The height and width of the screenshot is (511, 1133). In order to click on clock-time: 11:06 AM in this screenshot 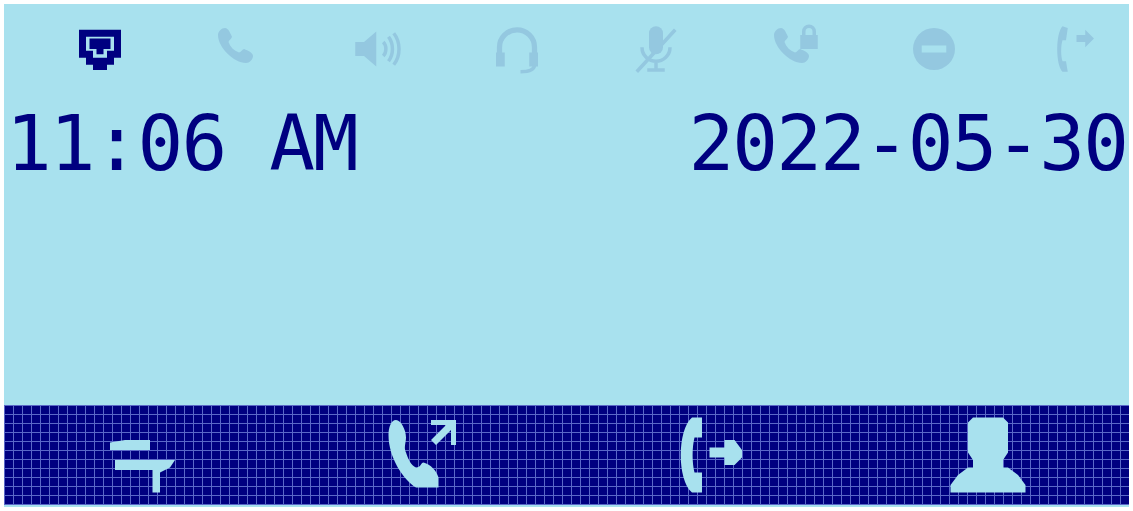, I will do `click(181, 144)`.